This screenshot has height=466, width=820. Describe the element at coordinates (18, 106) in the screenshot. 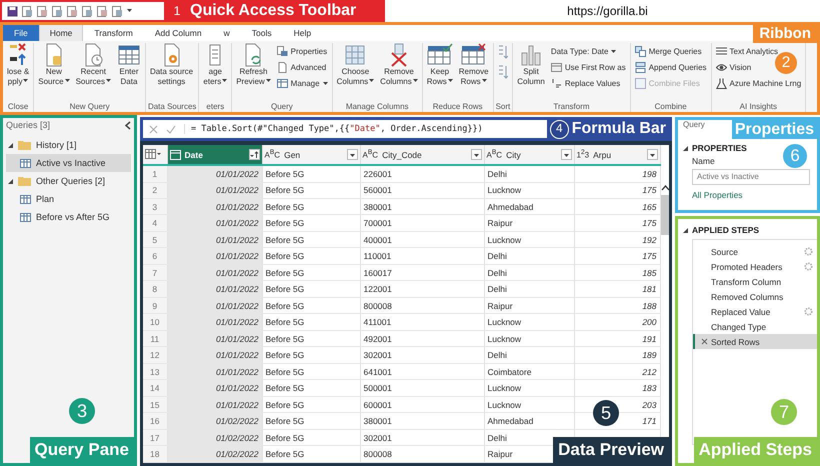

I see `group-label: Close` at that location.